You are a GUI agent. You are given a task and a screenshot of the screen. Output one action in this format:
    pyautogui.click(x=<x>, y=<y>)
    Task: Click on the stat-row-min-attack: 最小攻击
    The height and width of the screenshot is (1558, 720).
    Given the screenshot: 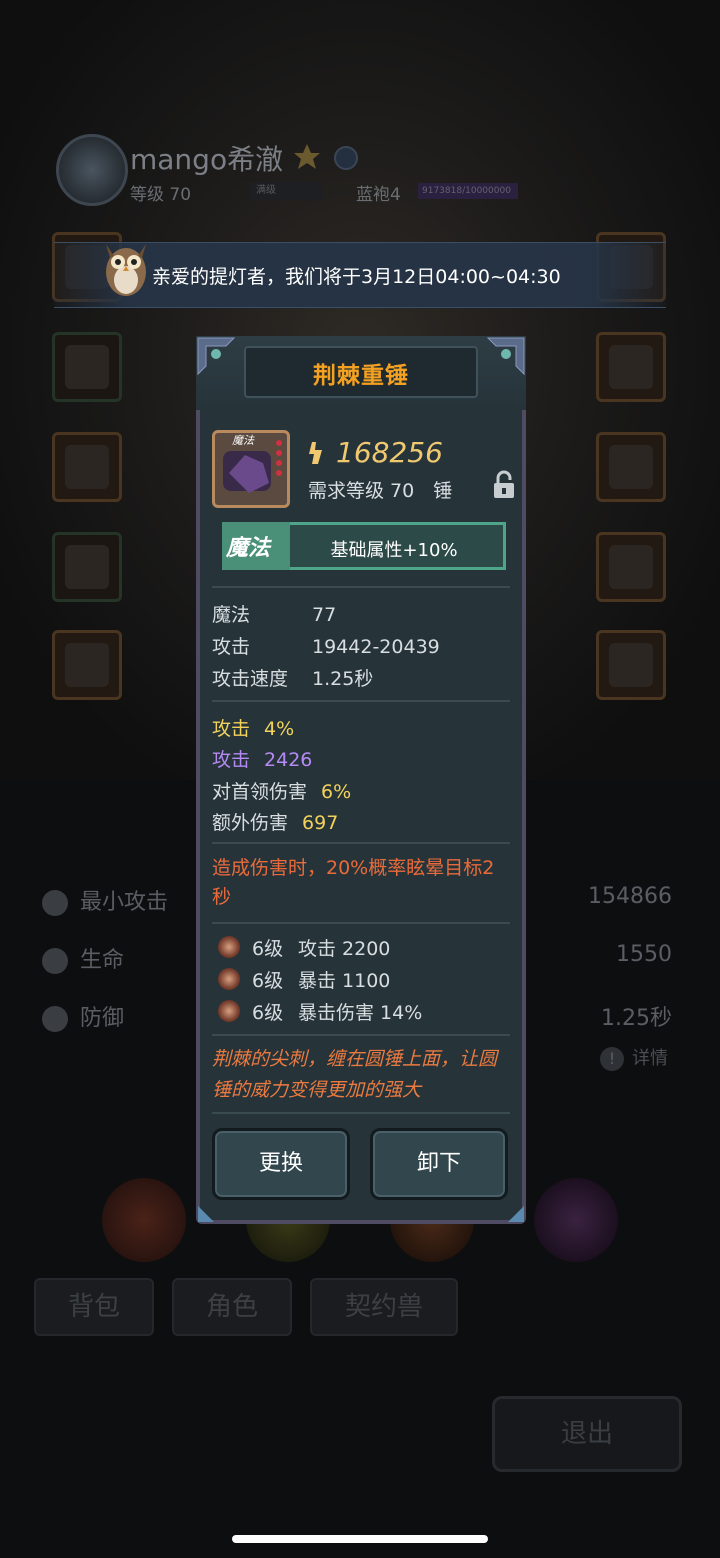 What is the action you would take?
    pyautogui.click(x=105, y=900)
    